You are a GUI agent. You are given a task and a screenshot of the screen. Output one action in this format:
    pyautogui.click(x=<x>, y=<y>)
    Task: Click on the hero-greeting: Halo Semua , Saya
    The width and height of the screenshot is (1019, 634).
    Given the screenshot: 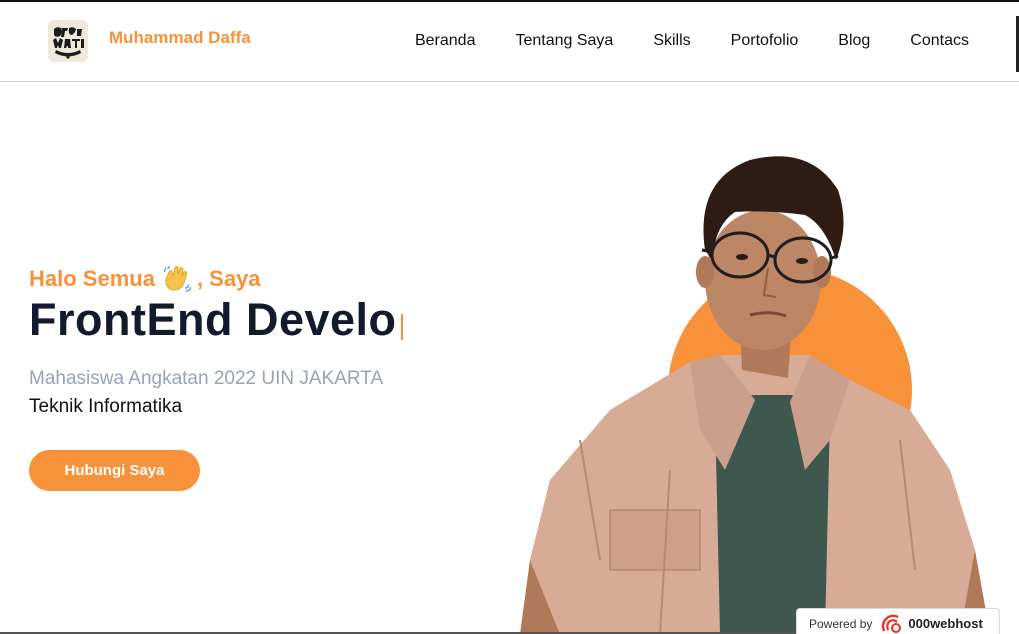 What is the action you would take?
    pyautogui.click(x=216, y=279)
    